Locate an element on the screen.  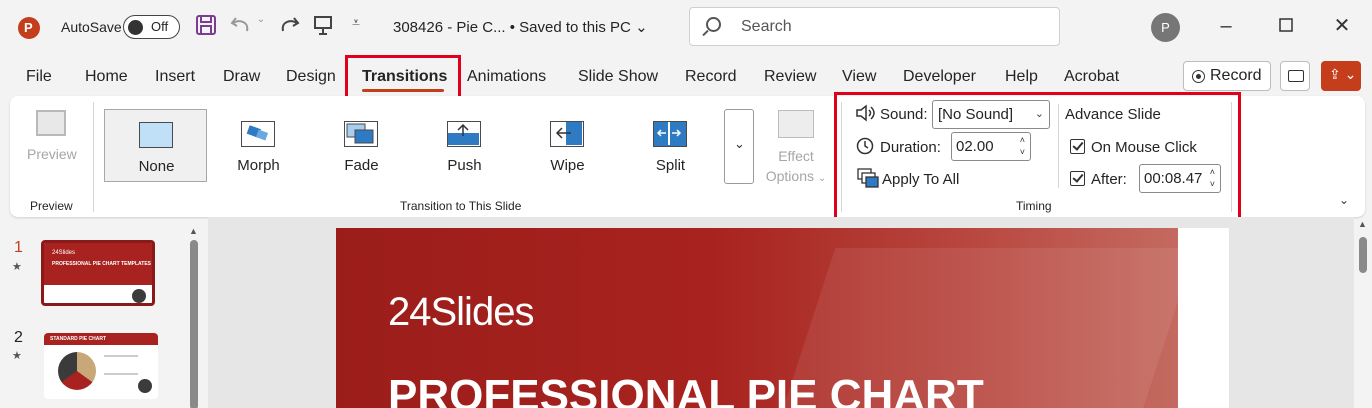
thumb-pie-chart is located at coordinates (77, 371).